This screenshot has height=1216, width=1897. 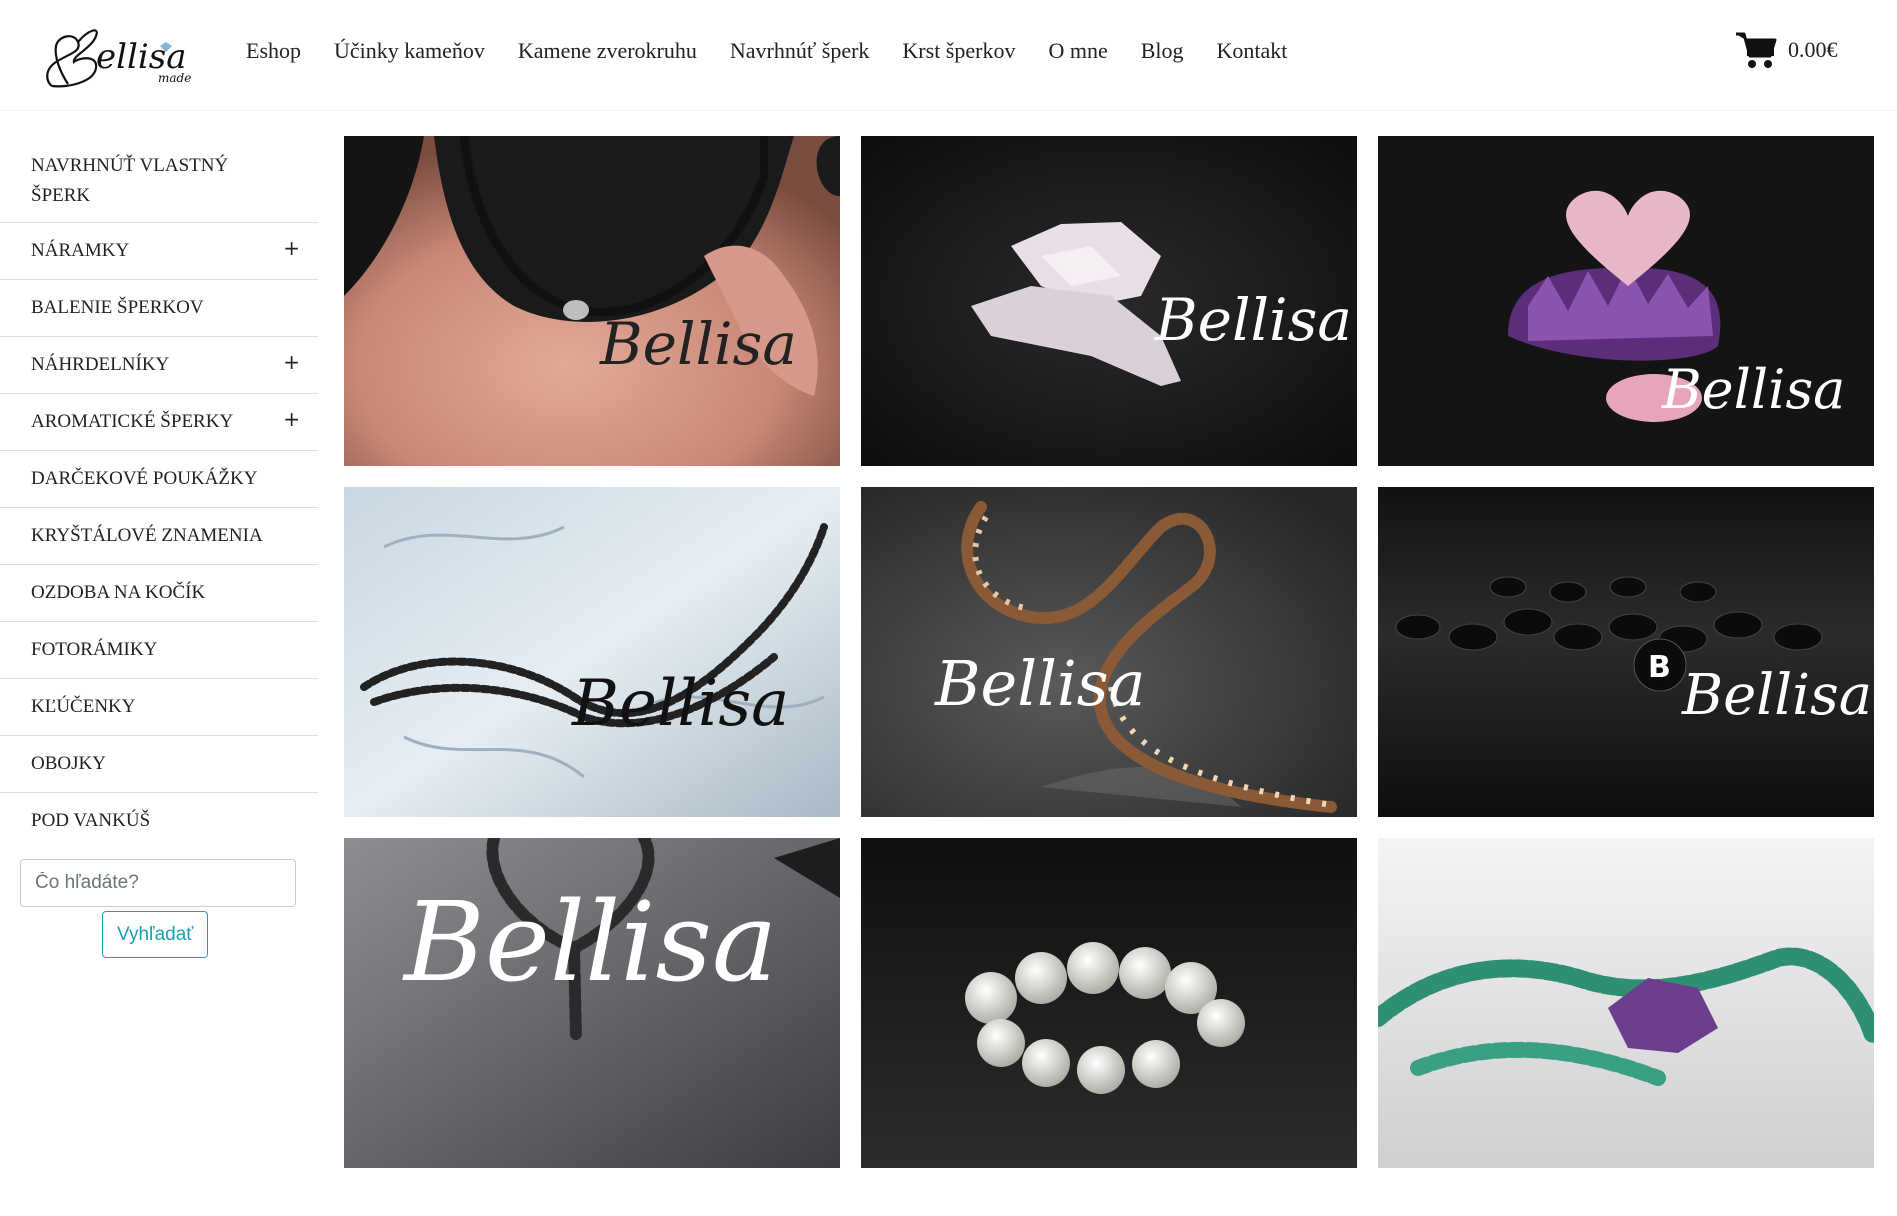 What do you see at coordinates (117, 307) in the screenshot?
I see `sidebar-item-label: BALENIE ŠPERKOV` at bounding box center [117, 307].